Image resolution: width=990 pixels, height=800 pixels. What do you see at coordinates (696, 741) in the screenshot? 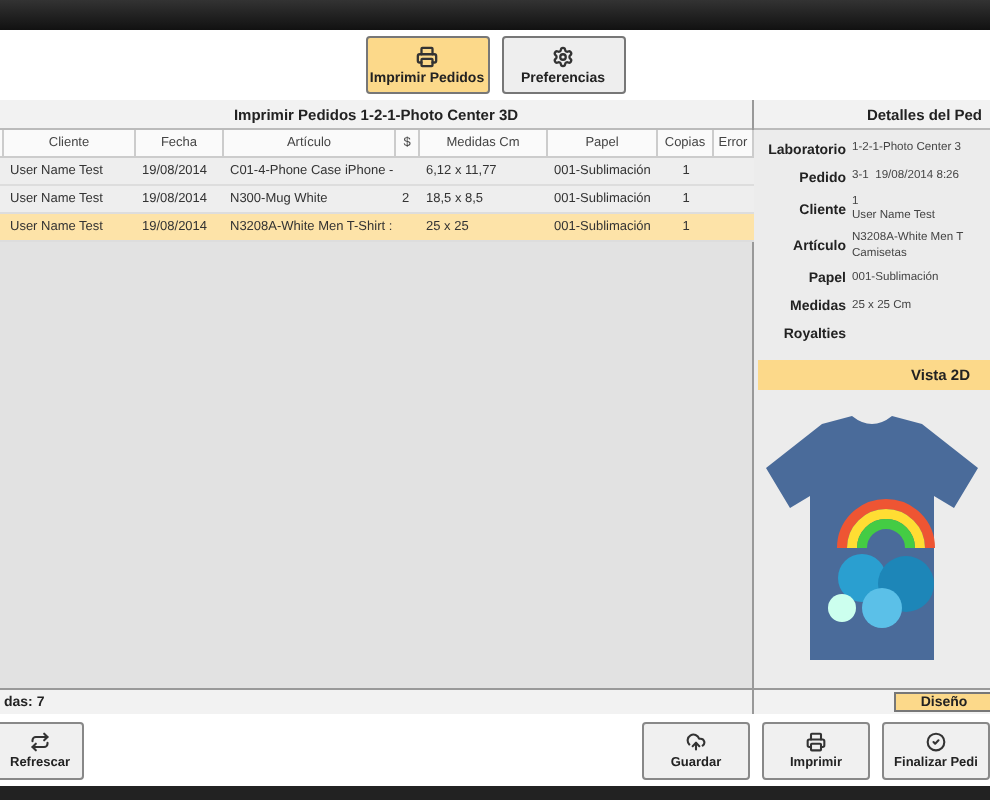
I see `cloud-upload-icon` at bounding box center [696, 741].